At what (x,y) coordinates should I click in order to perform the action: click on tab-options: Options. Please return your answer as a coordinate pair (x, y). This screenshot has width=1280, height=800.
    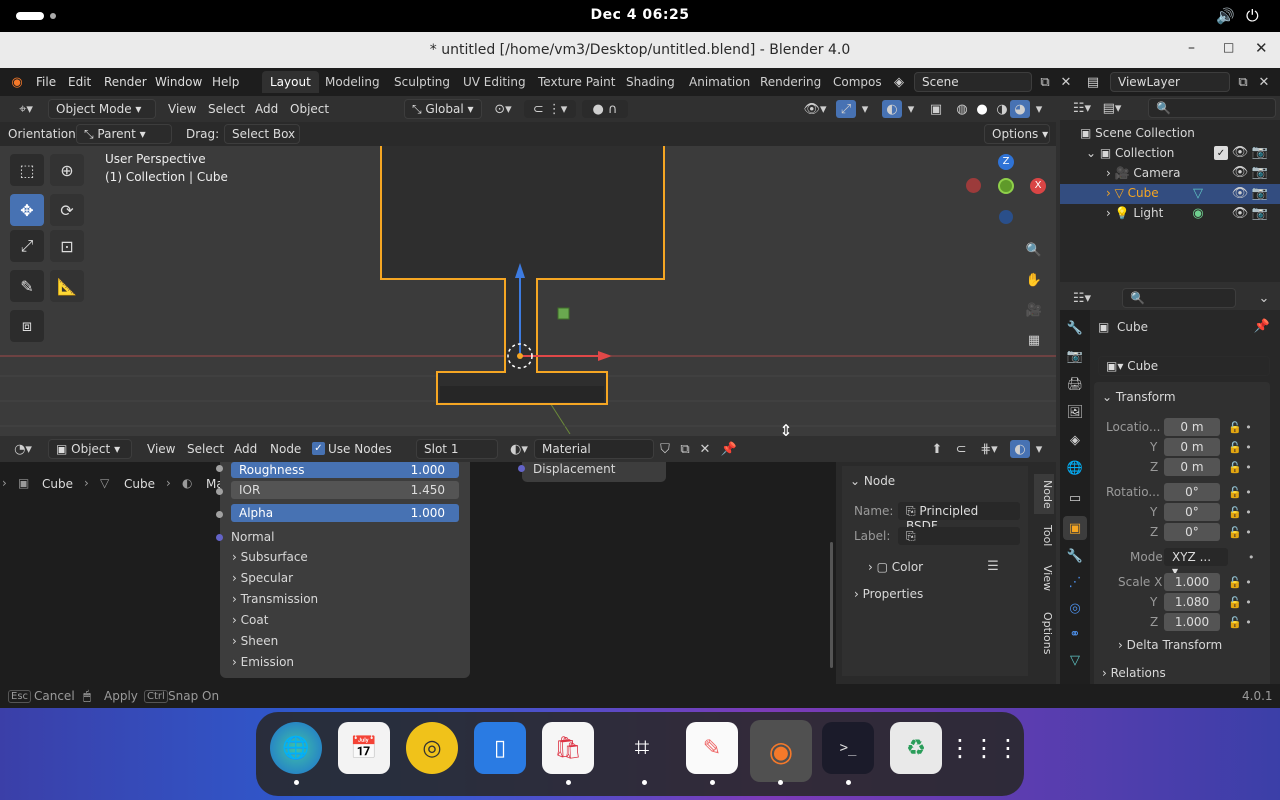
    Looking at the image, I should click on (1044, 633).